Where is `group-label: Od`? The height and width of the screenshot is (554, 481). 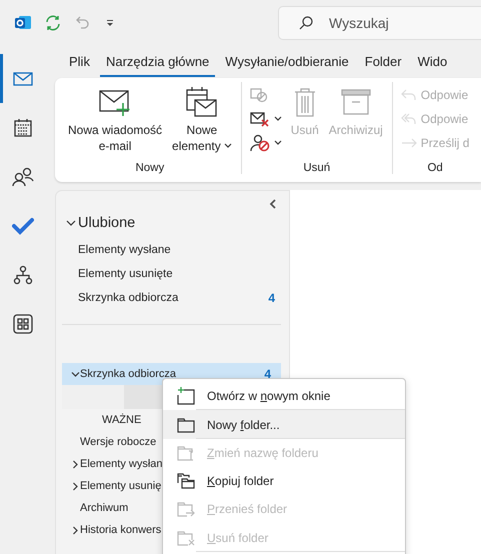
group-label: Od is located at coordinates (435, 168).